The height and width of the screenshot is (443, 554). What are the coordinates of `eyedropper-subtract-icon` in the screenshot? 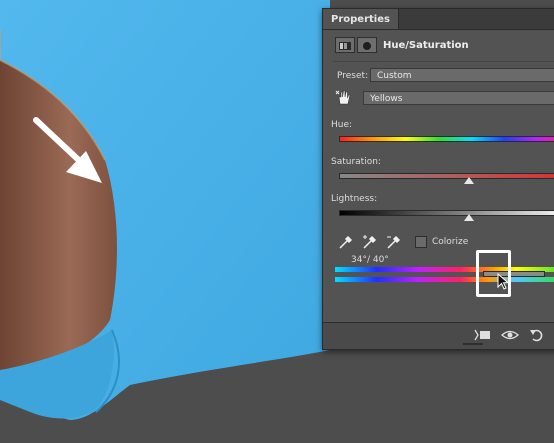 It's located at (393, 242).